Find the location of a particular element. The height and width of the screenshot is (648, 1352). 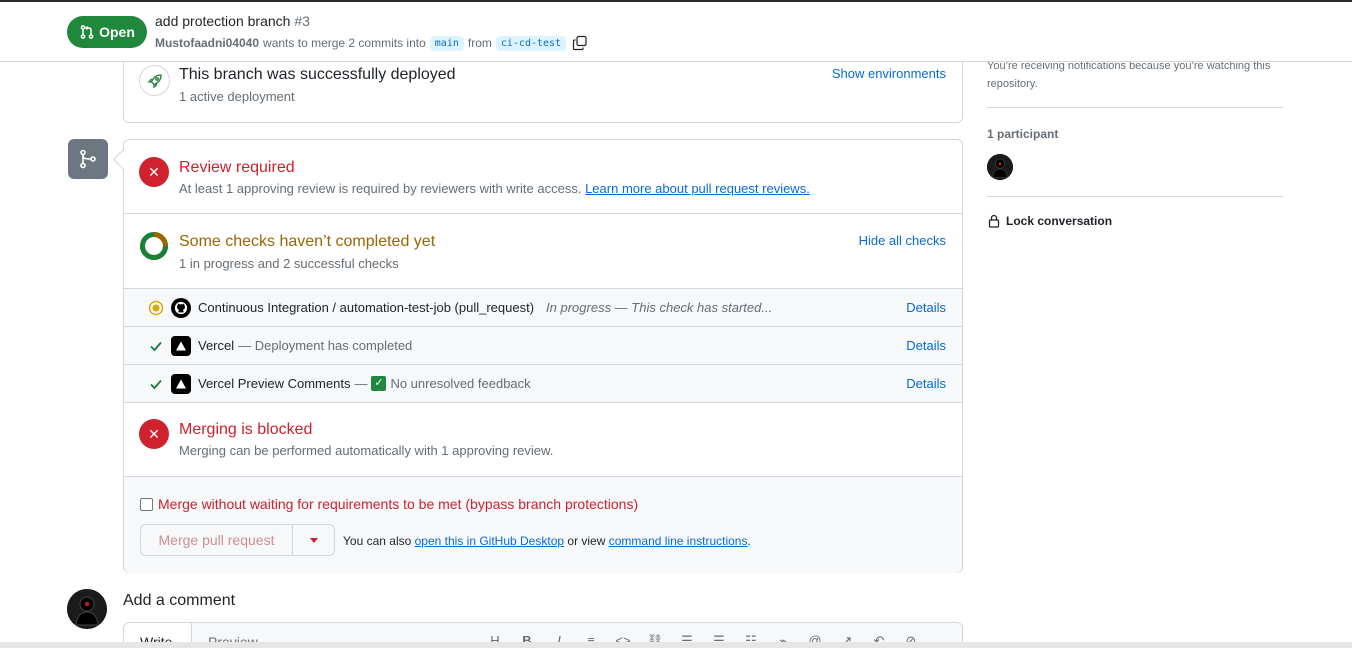

participants-label: 1 participant is located at coordinates (1023, 134).